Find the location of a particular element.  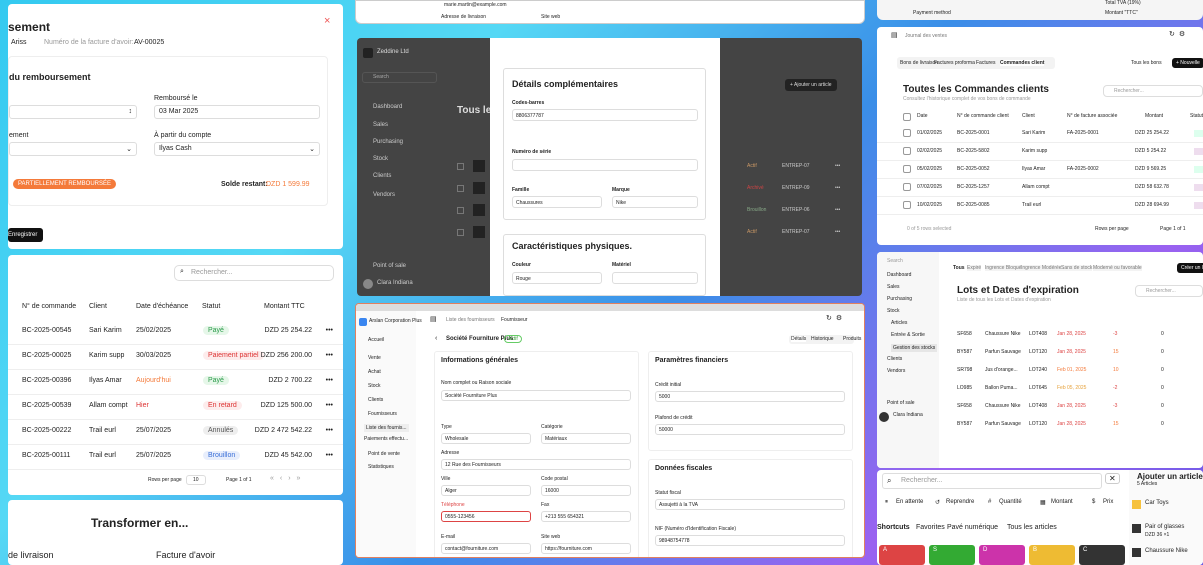

pos-button-3: Montant is located at coordinates (1062, 502).